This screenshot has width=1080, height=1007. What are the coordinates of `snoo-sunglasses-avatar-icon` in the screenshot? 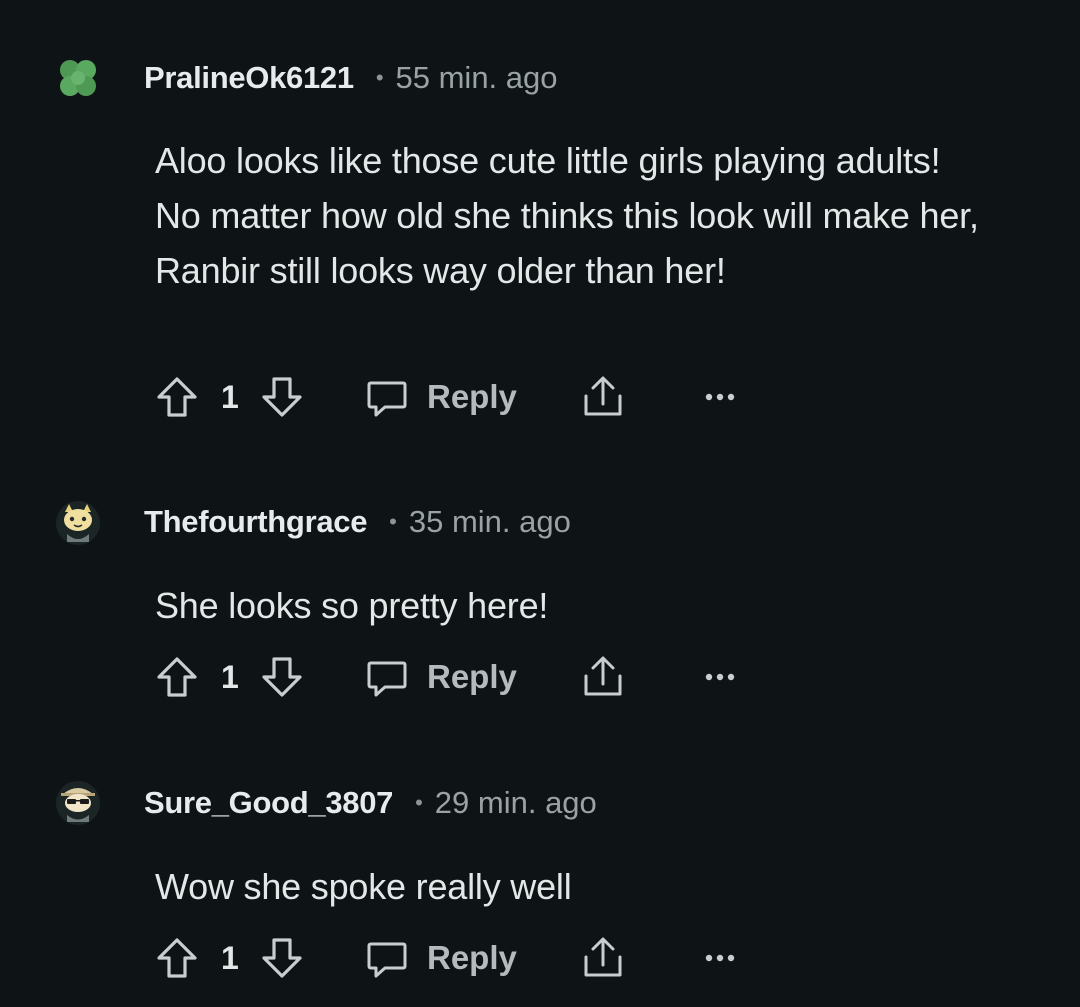 It's located at (78, 803).